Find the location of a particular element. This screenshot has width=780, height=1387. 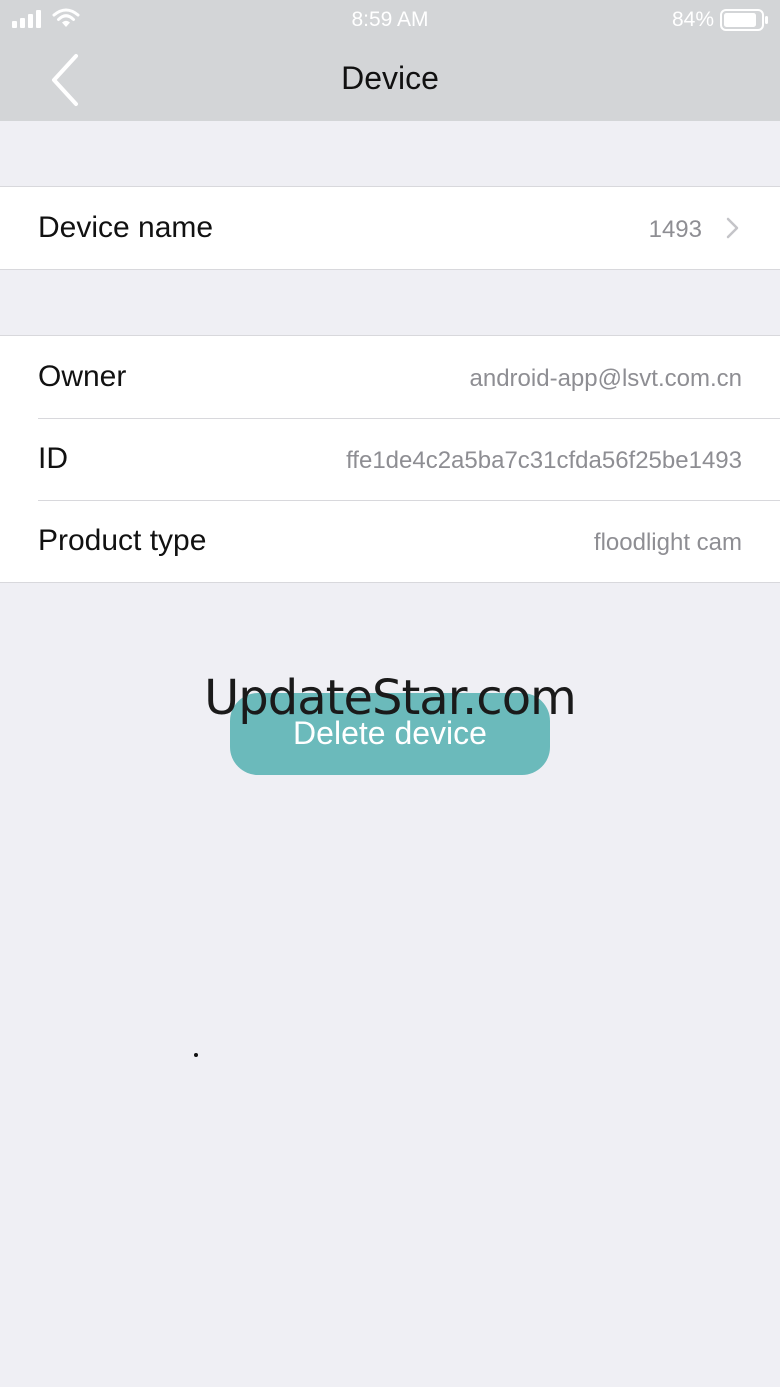

product-type-label: Product type is located at coordinates (122, 540).